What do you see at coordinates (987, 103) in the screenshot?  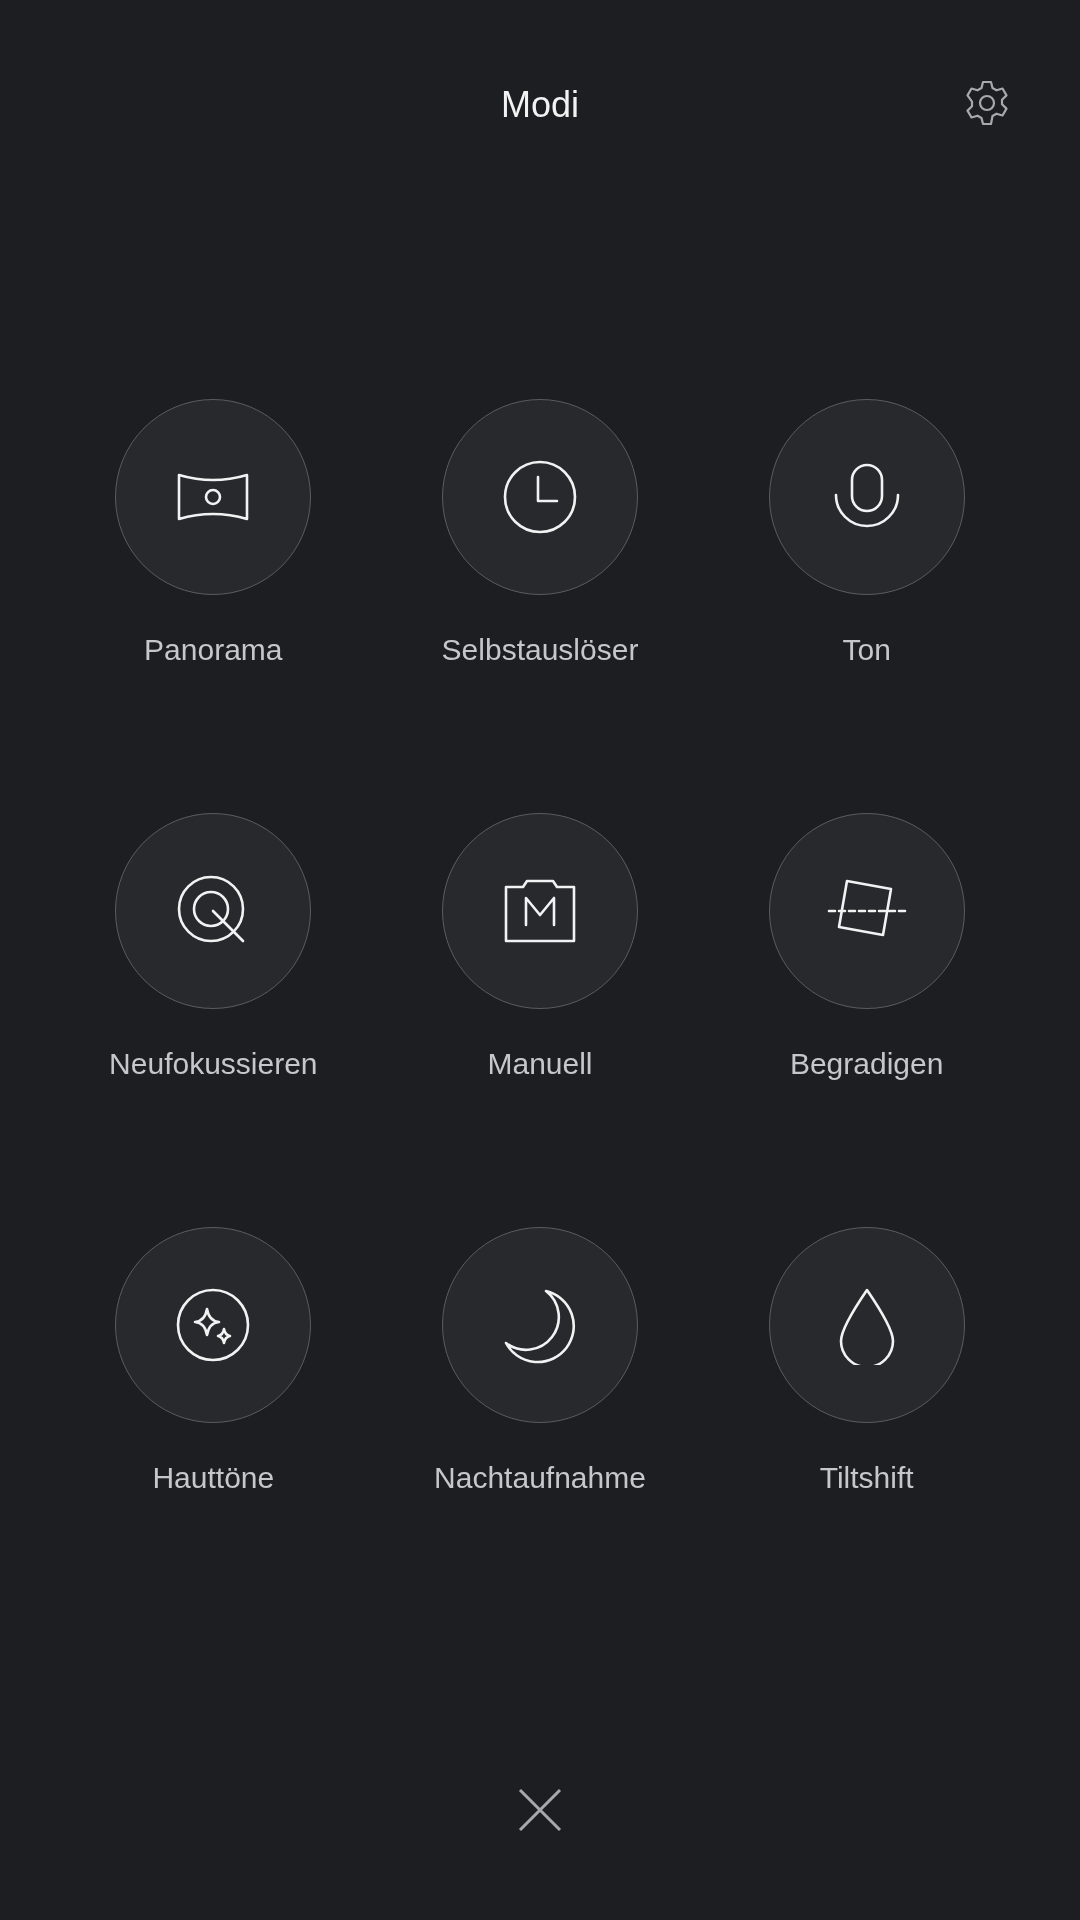 I see `settings-icon` at bounding box center [987, 103].